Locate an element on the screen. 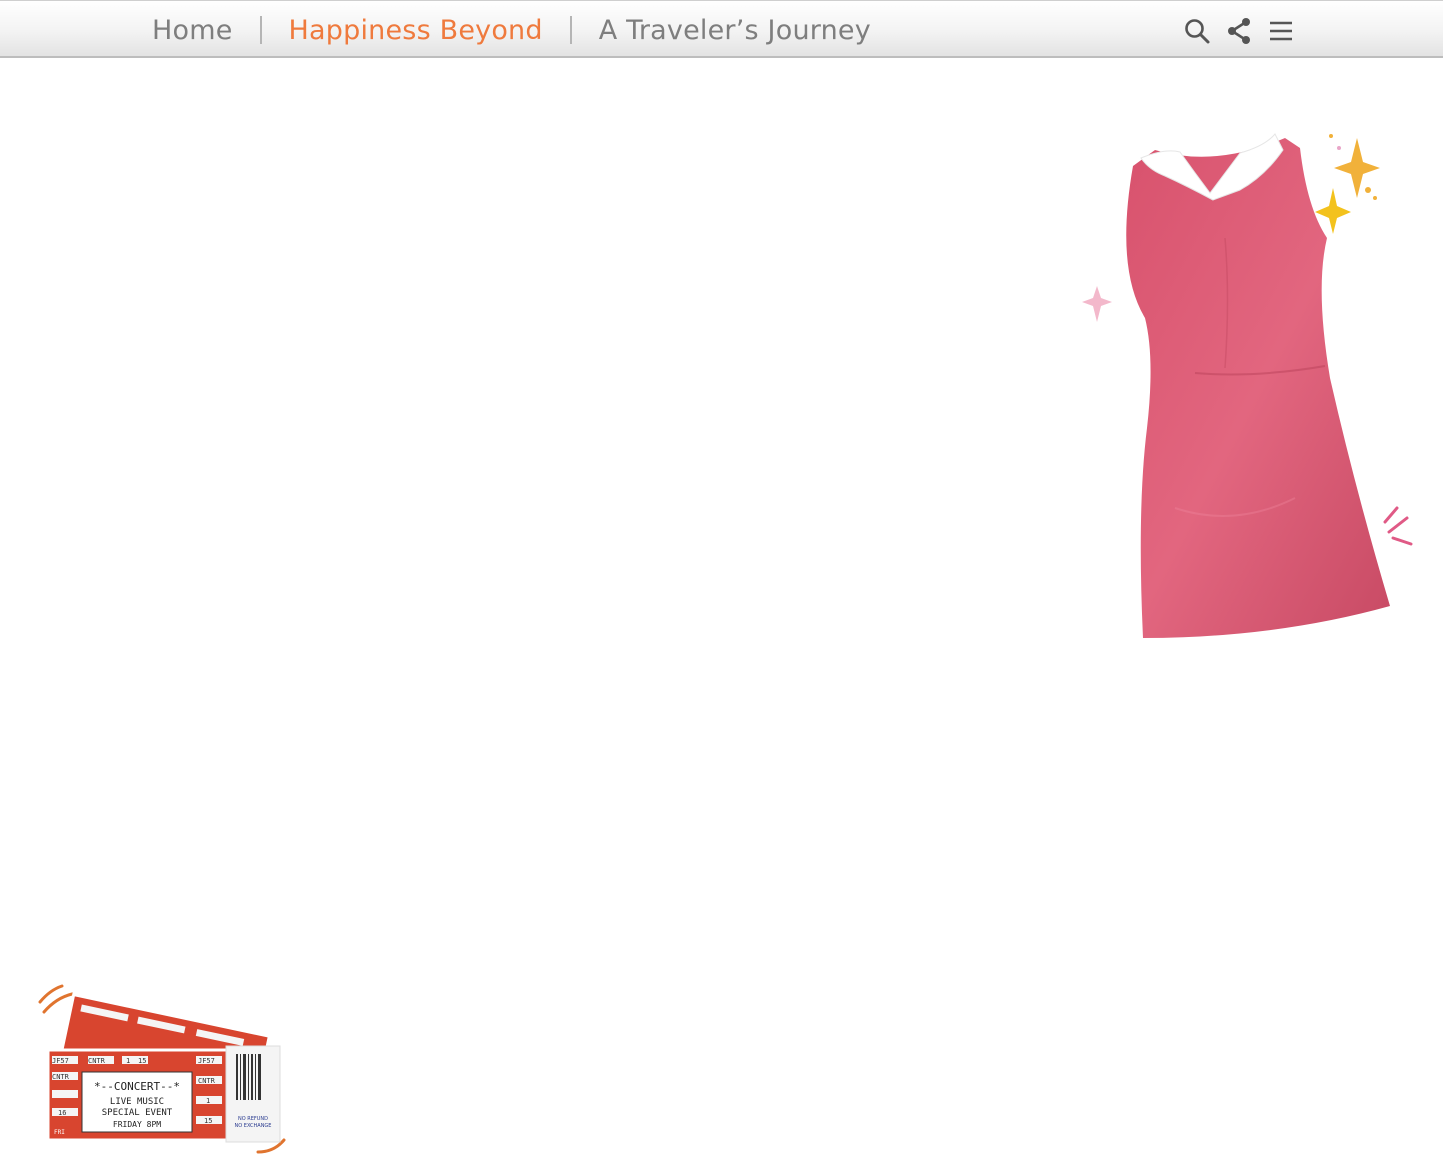 This screenshot has height=1172, width=1443. ticket-line-3: FRIDAY 8PM is located at coordinates (137, 1124).